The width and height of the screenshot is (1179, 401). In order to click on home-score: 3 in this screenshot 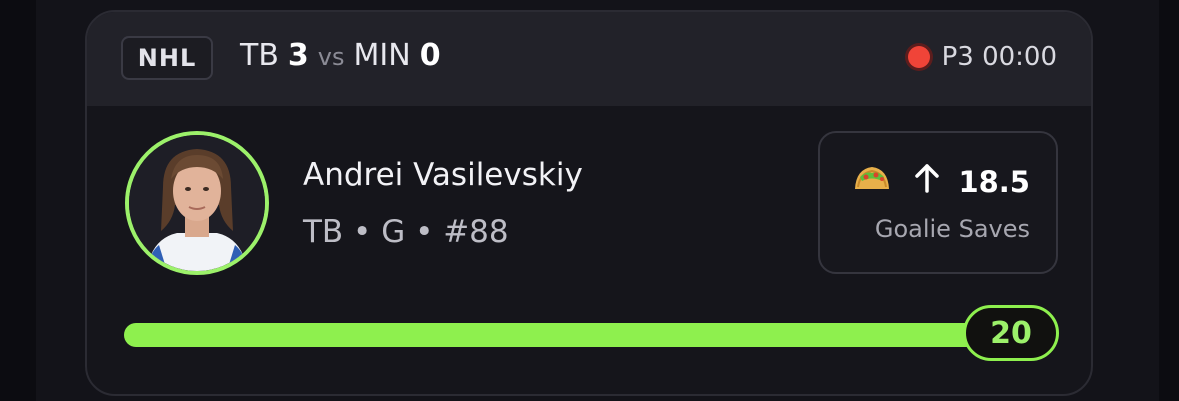, I will do `click(298, 55)`.